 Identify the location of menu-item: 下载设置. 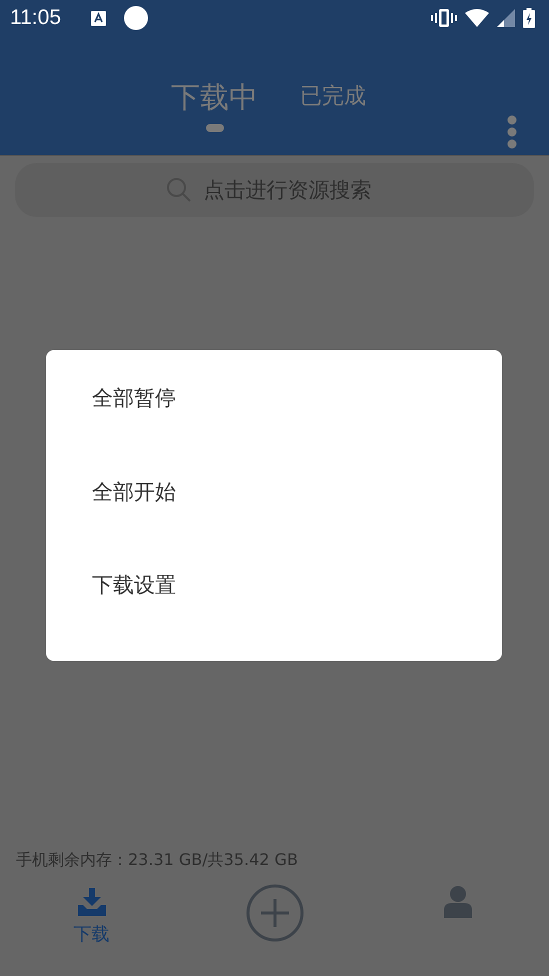
(274, 614).